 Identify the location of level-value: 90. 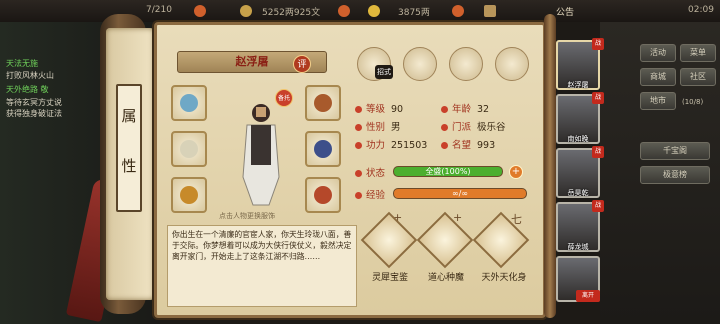
(397, 109).